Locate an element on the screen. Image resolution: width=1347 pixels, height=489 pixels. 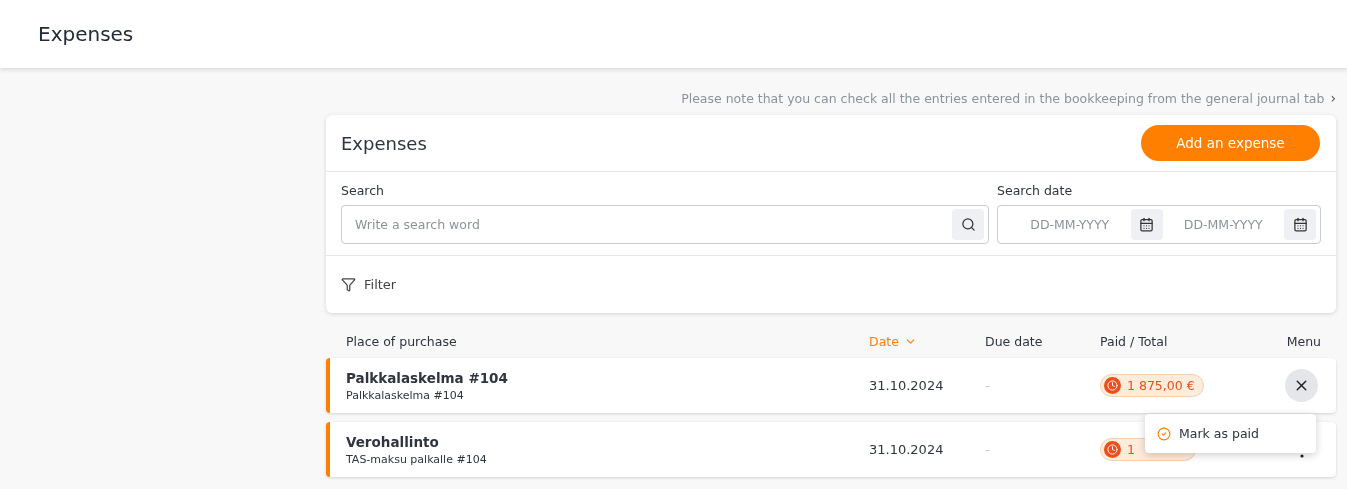
filter-icon is located at coordinates (348, 284).